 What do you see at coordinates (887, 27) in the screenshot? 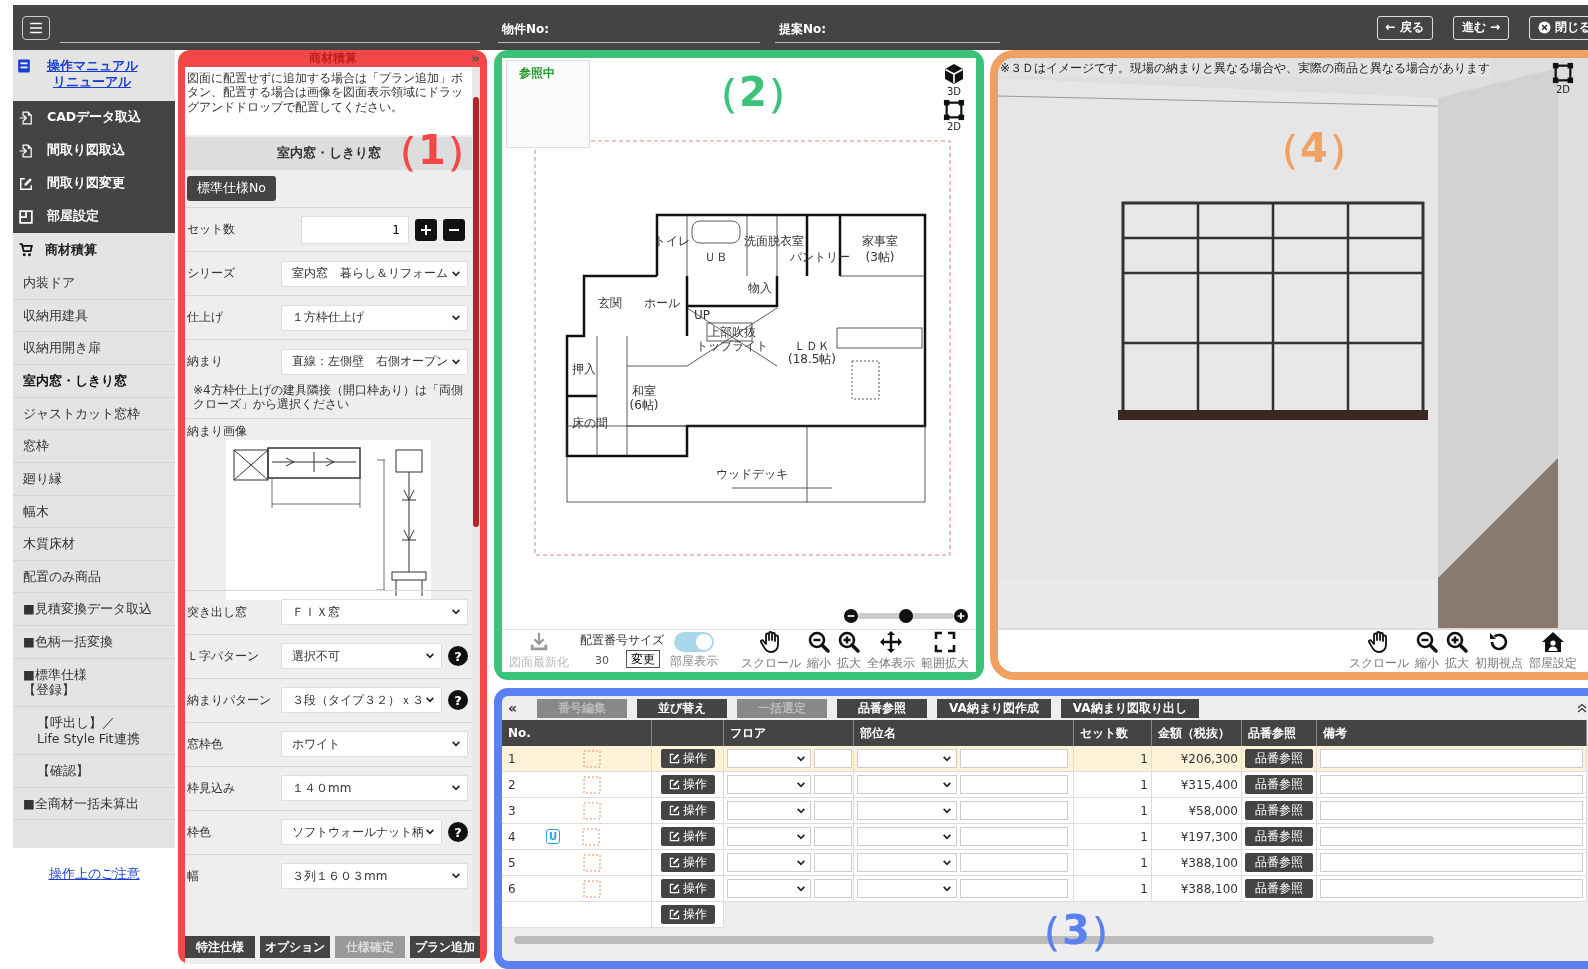
I see `input-field: 提案No:` at bounding box center [887, 27].